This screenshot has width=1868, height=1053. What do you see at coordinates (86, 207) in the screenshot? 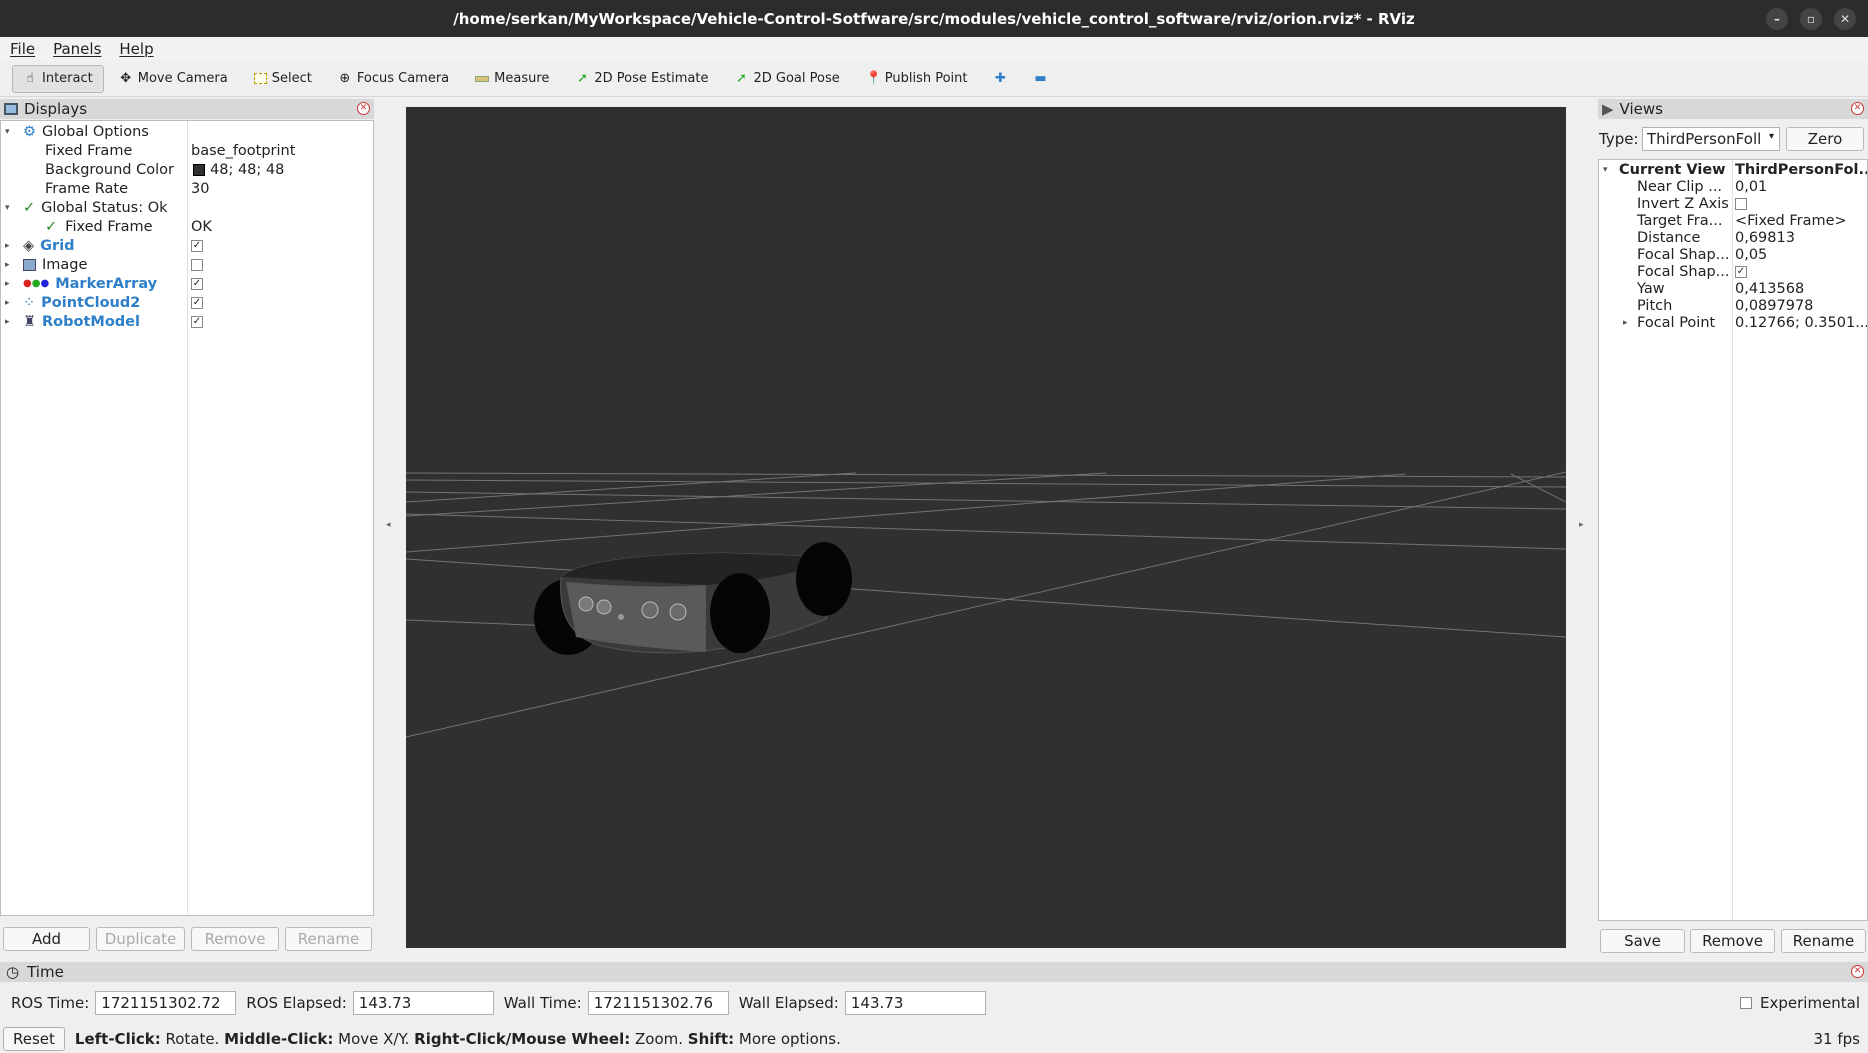
I see `global-status-row: ▾ ✓ Global Status: Ok` at bounding box center [86, 207].